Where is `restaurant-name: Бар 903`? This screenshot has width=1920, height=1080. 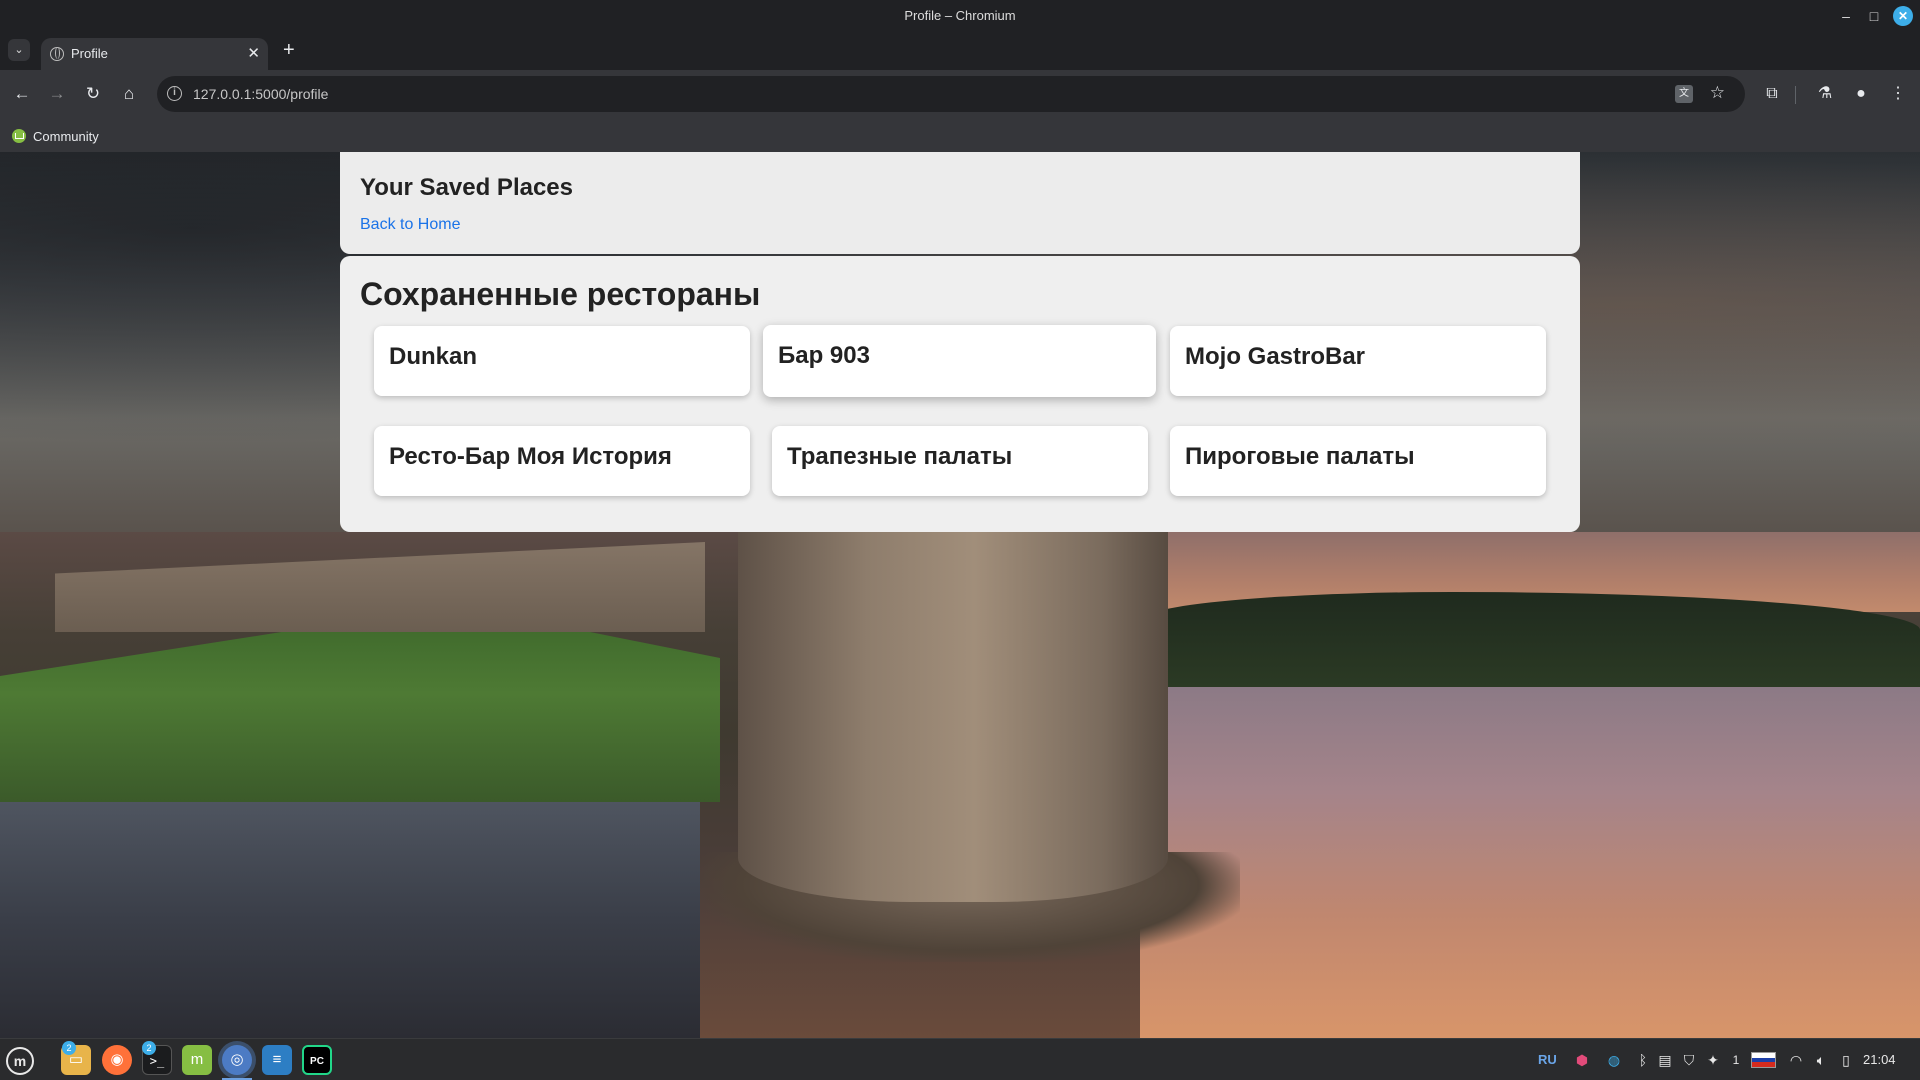 restaurant-name: Бар 903 is located at coordinates (824, 355).